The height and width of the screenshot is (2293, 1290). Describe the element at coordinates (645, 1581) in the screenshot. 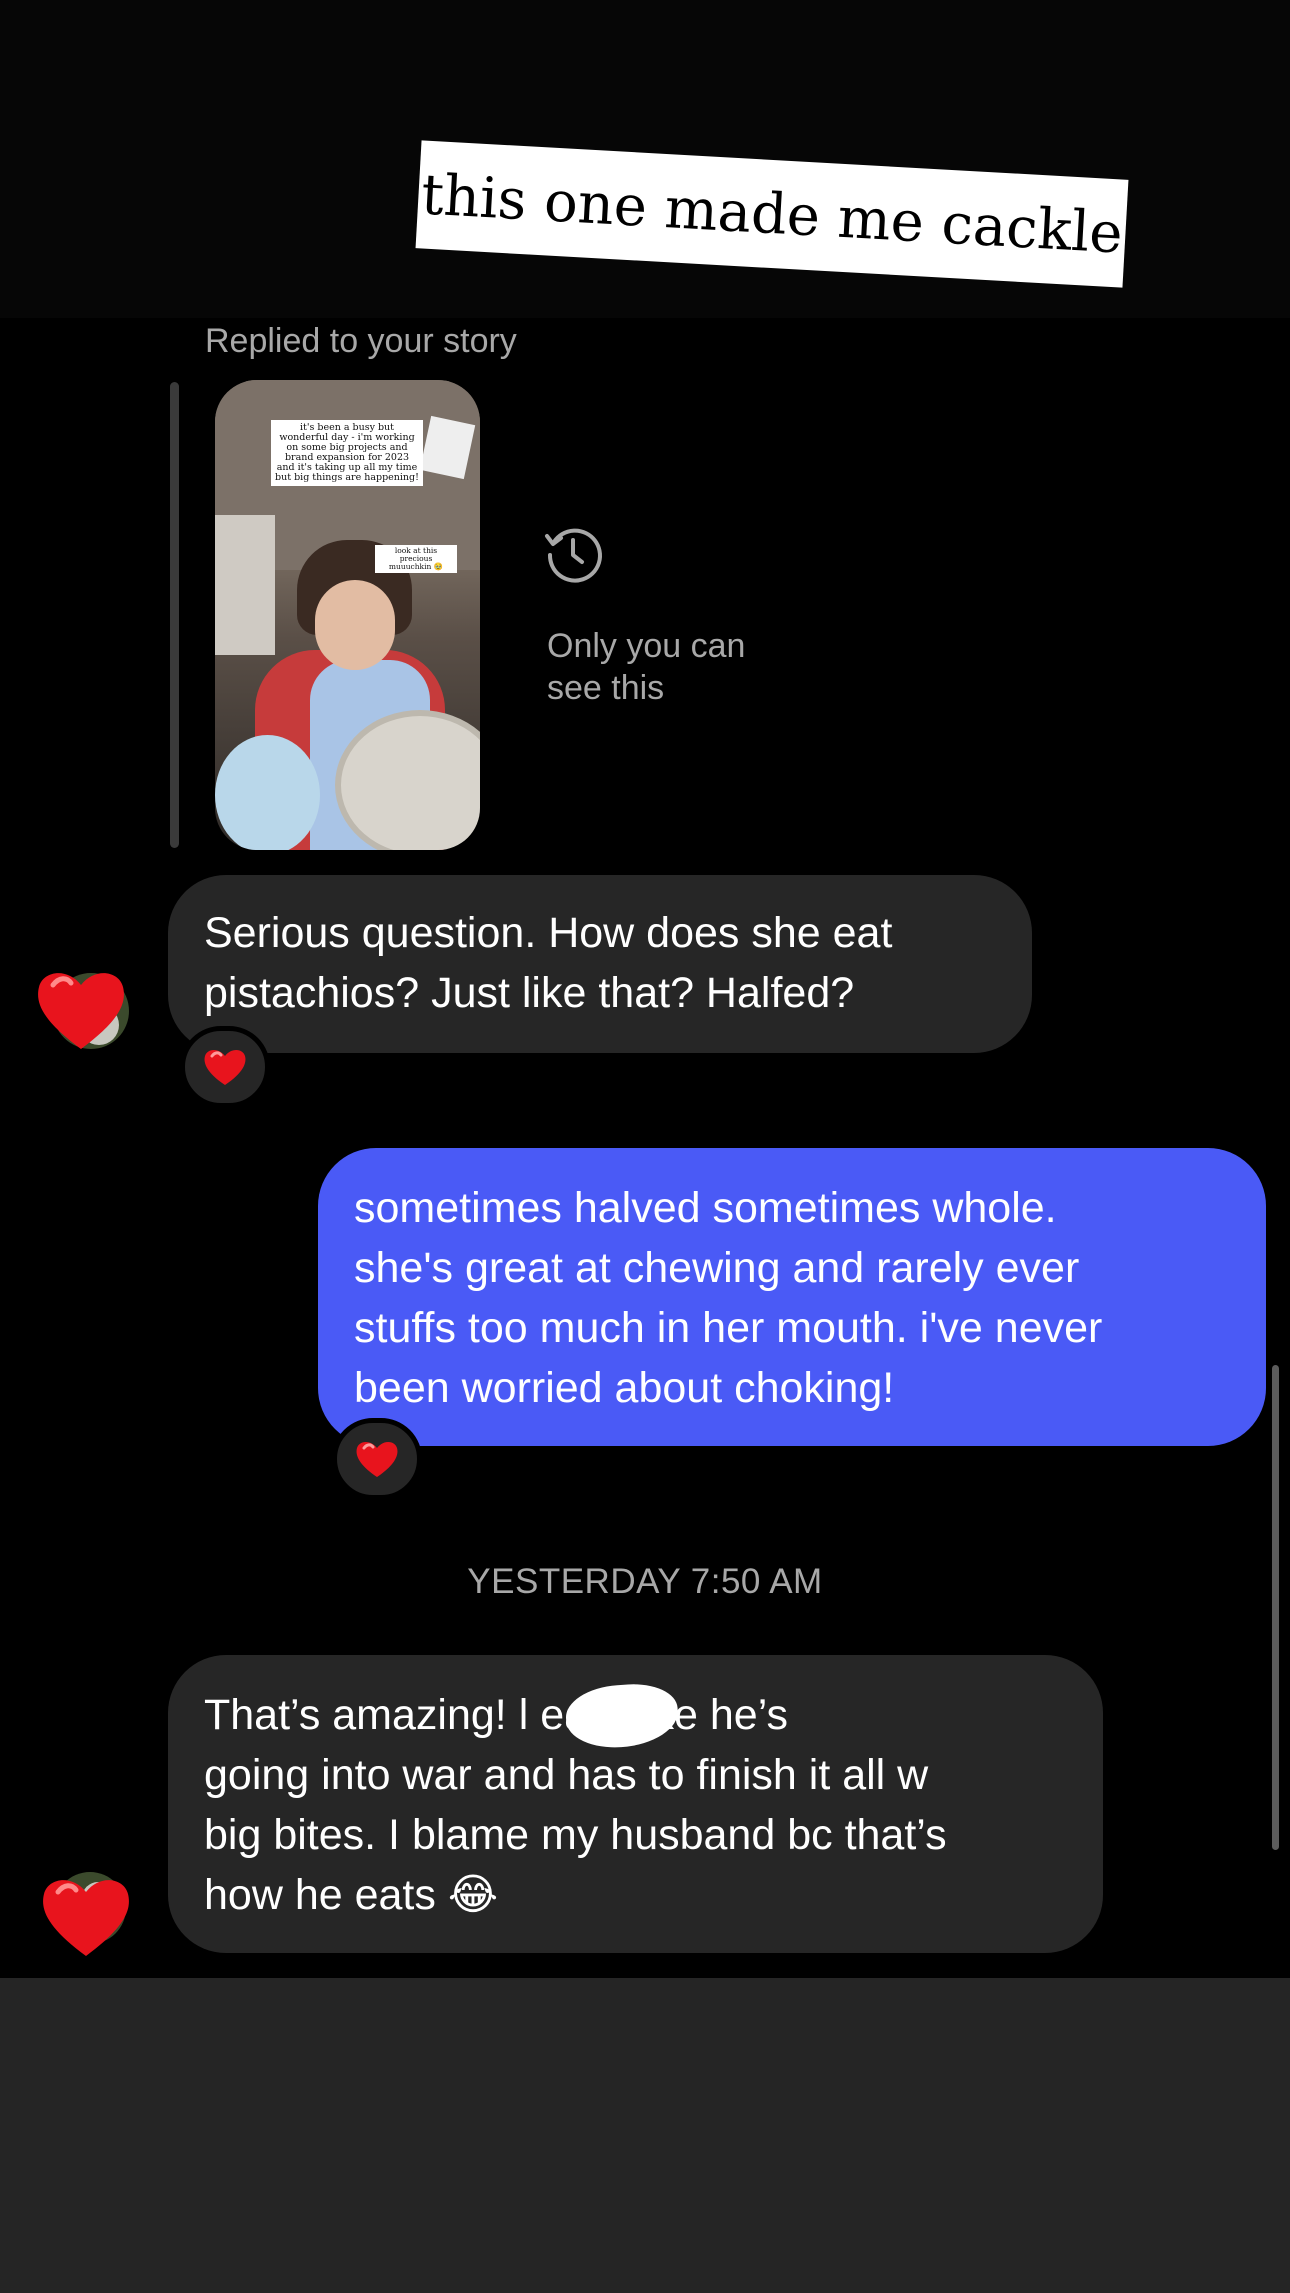

I see `message-timestamp: YESTERDAY 7:50 AM` at that location.